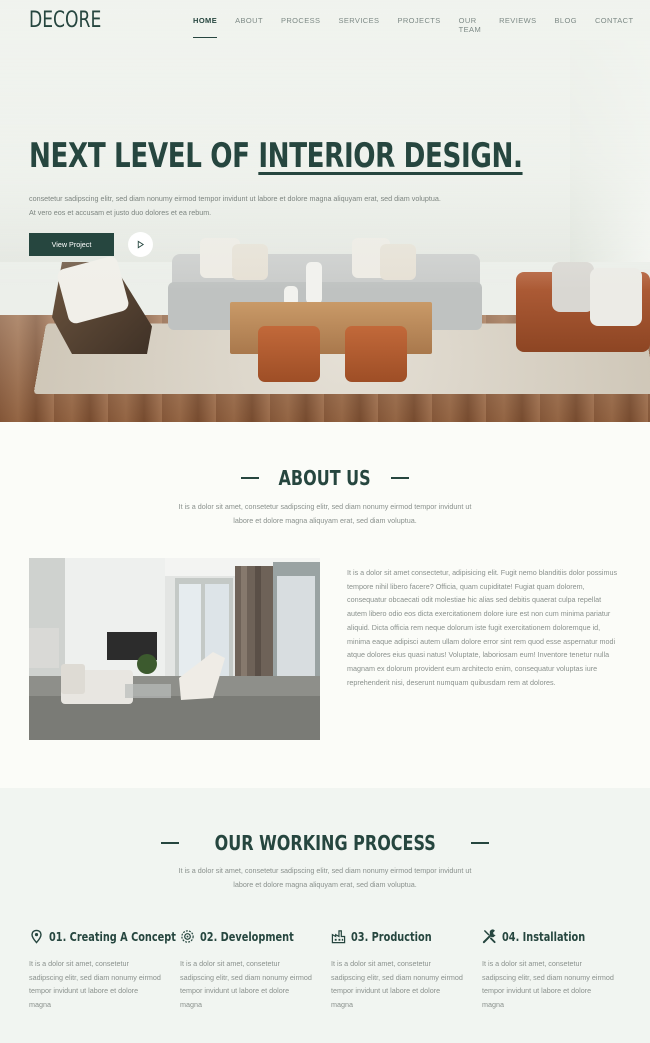 The width and height of the screenshot is (650, 1043). Describe the element at coordinates (36, 936) in the screenshot. I see `location-pin-icon` at that location.